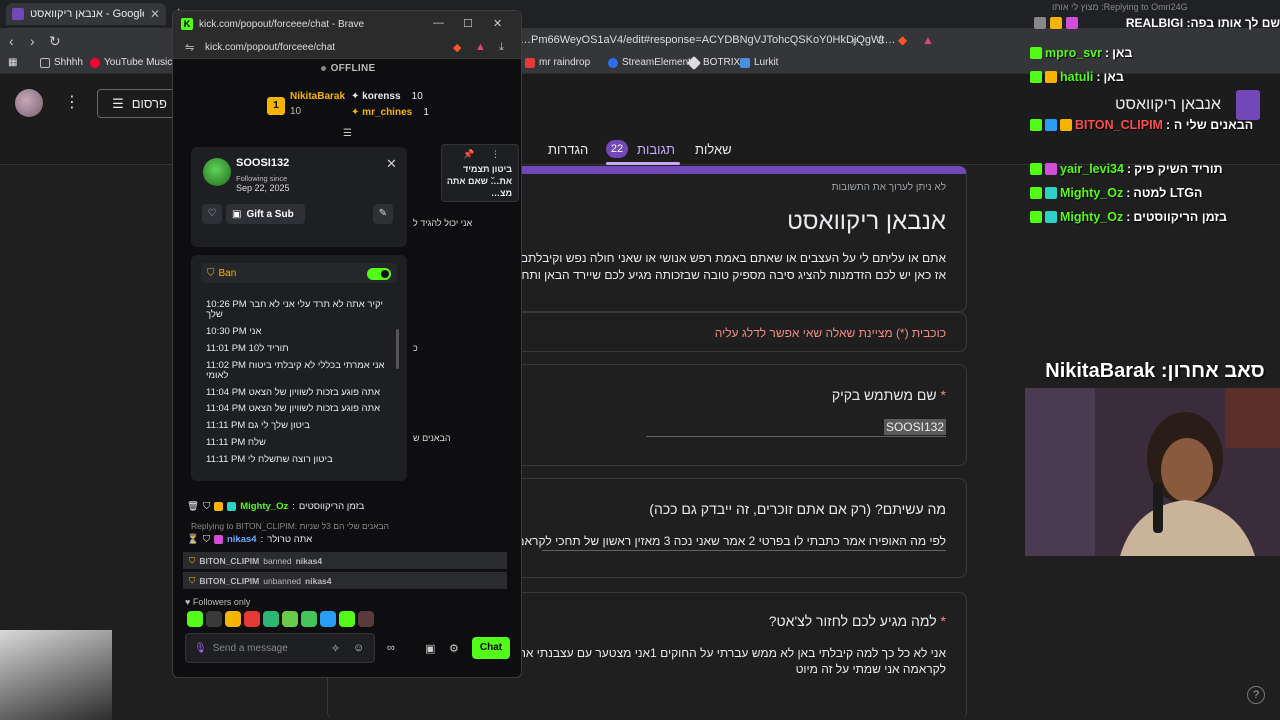  Describe the element at coordinates (491, 648) in the screenshot. I see `send-chat-button: Chat` at that location.